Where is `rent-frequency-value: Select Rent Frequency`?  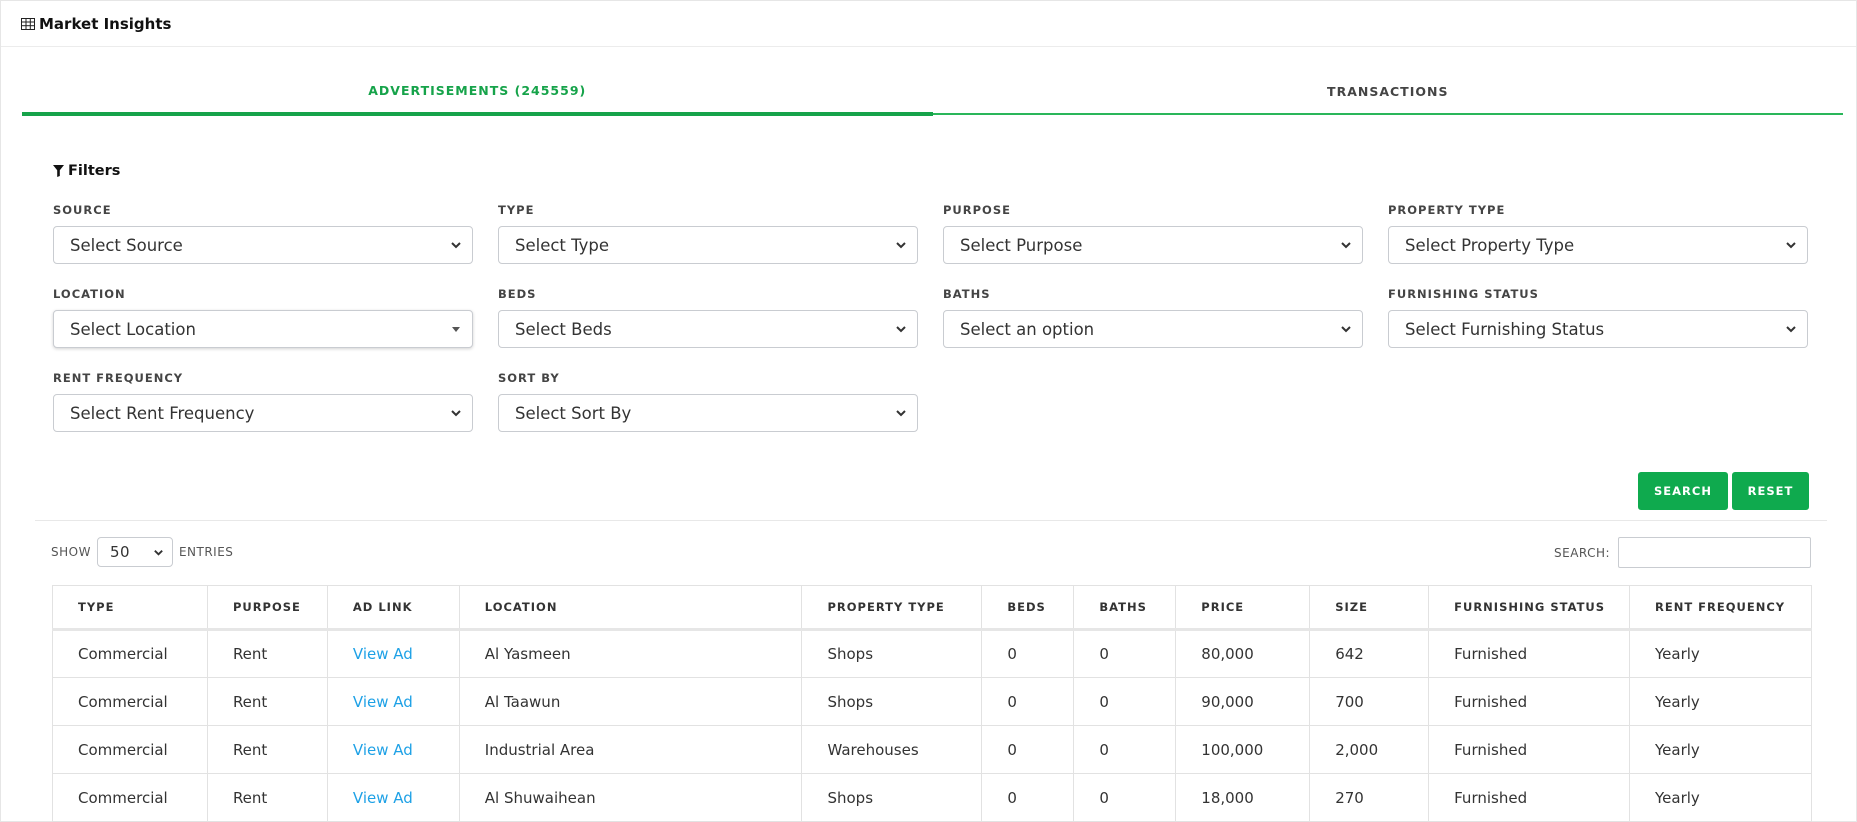
rent-frequency-value: Select Rent Frequency is located at coordinates (162, 413).